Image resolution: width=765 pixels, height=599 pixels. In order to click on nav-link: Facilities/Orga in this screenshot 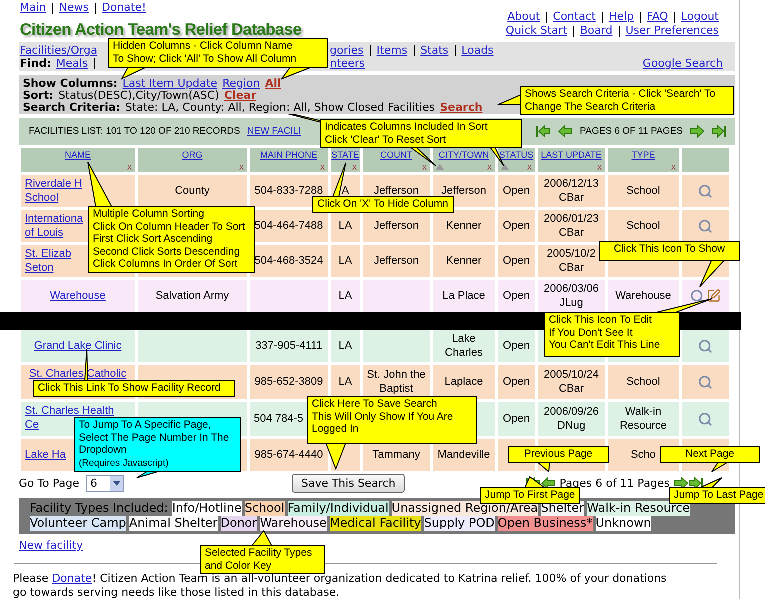, I will do `click(59, 50)`.